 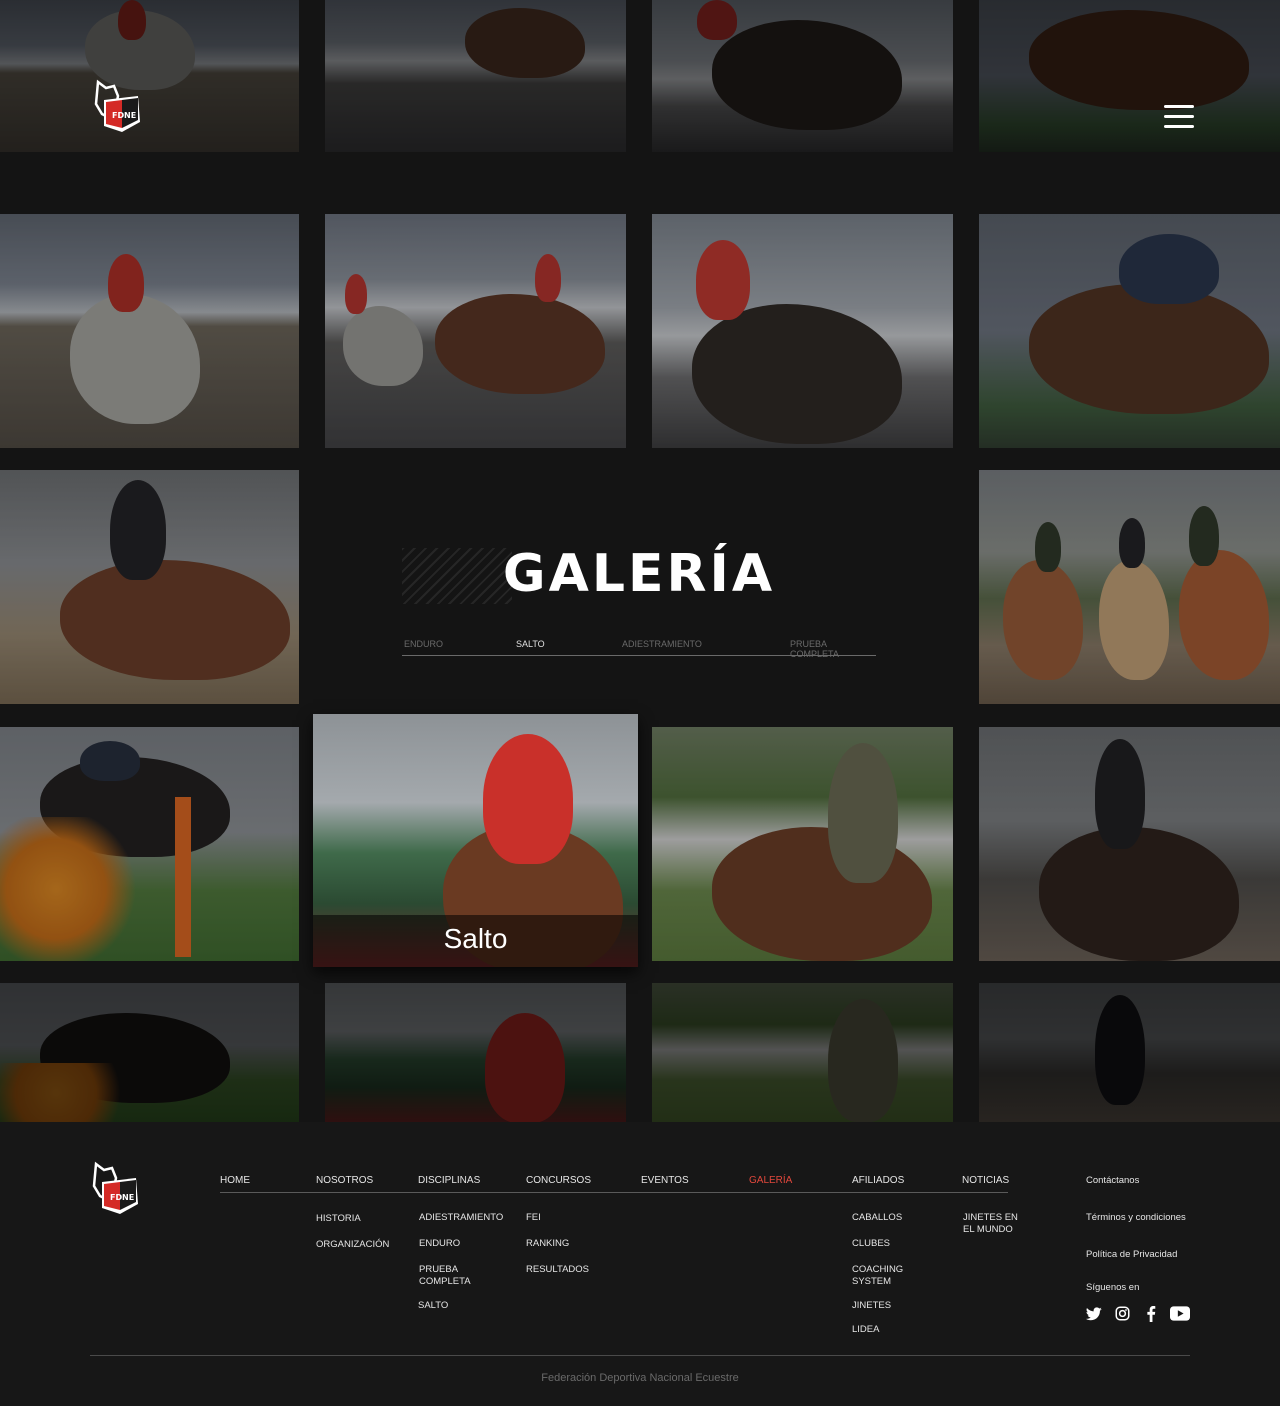 What do you see at coordinates (1113, 1287) in the screenshot?
I see `follow-label: Síguenos en` at bounding box center [1113, 1287].